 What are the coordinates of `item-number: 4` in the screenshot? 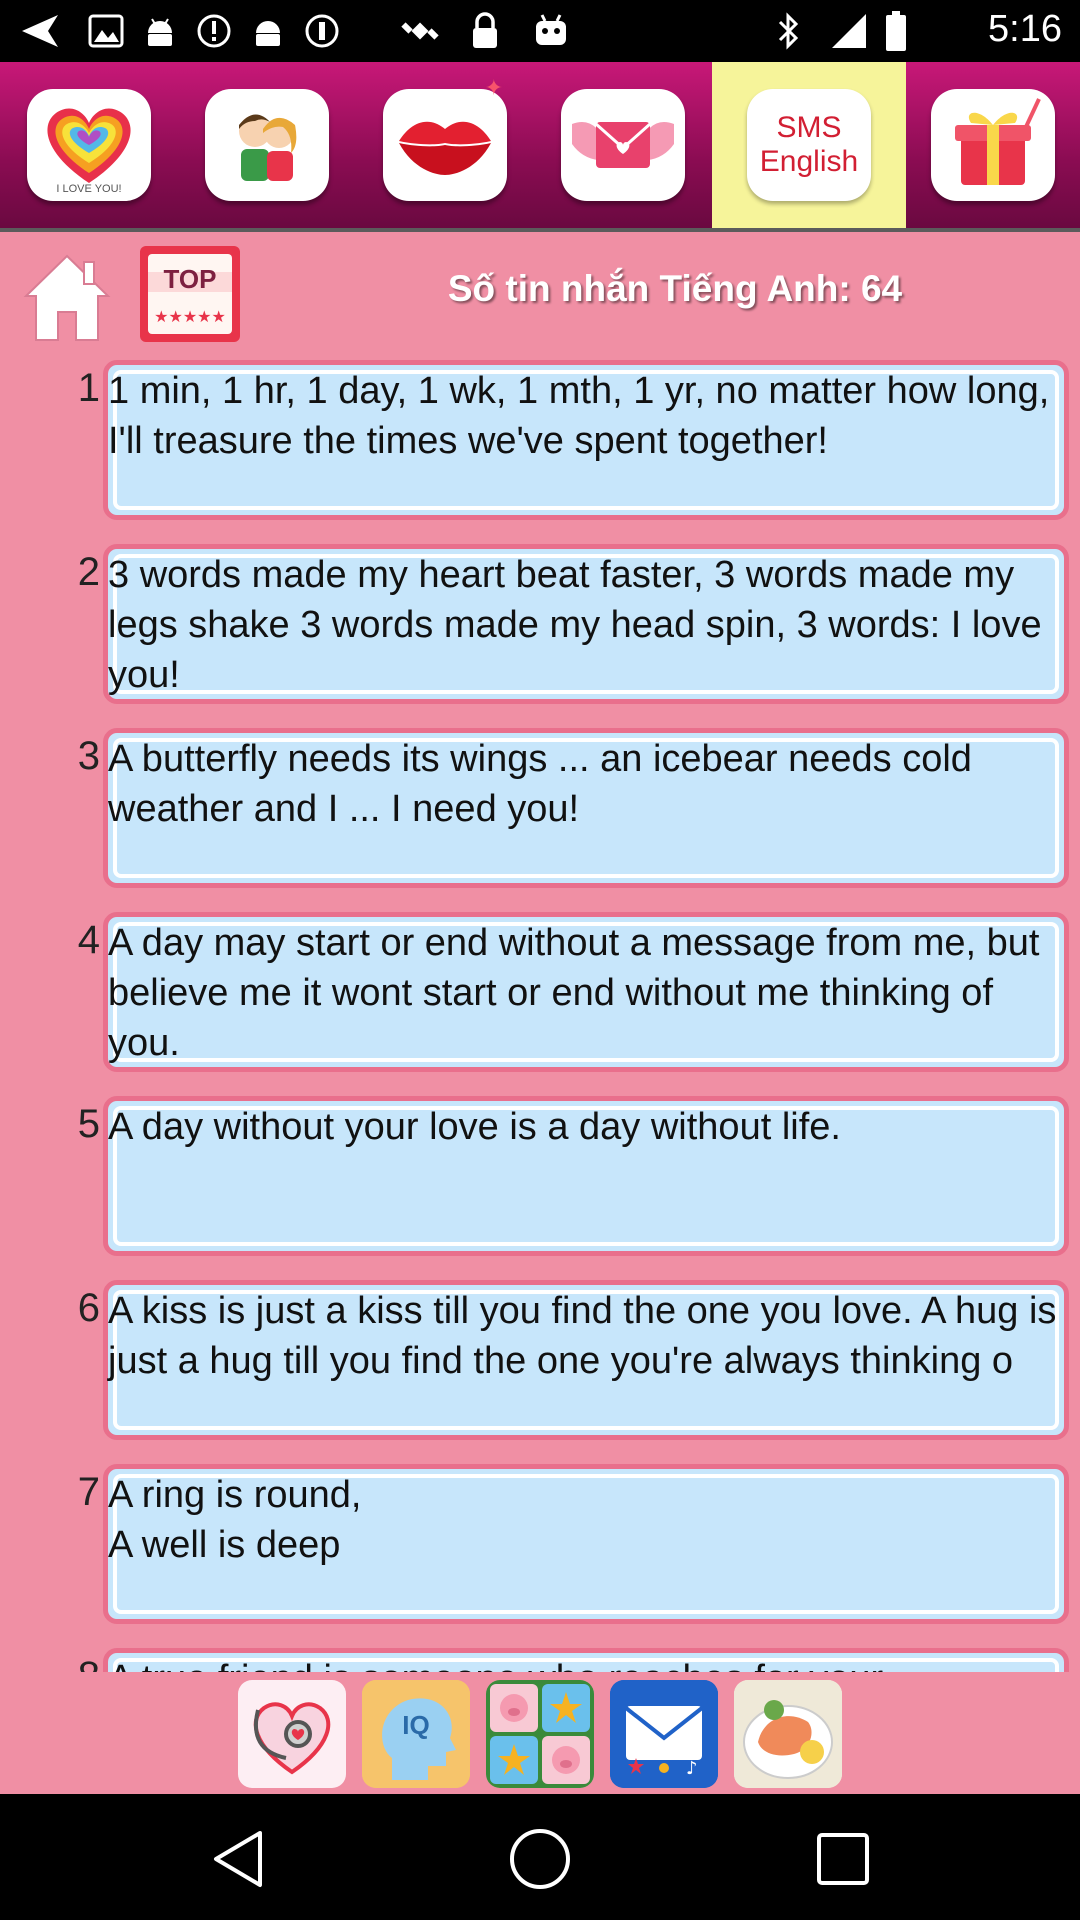 It's located at (88, 940).